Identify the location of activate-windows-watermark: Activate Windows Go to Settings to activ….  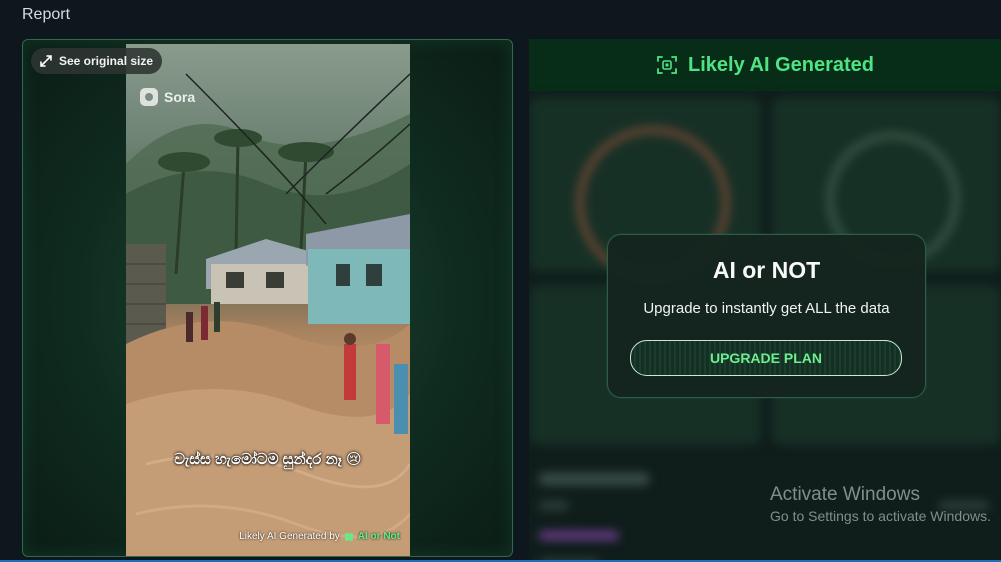
(880, 504).